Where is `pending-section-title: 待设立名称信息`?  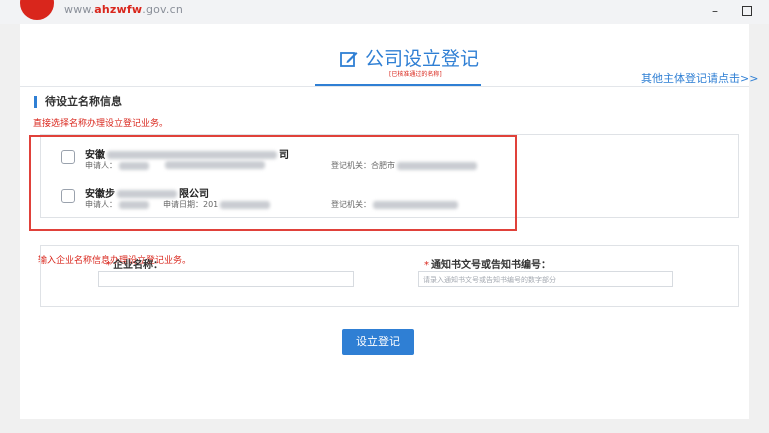
pending-section-title: 待设立名称信息 is located at coordinates (78, 102).